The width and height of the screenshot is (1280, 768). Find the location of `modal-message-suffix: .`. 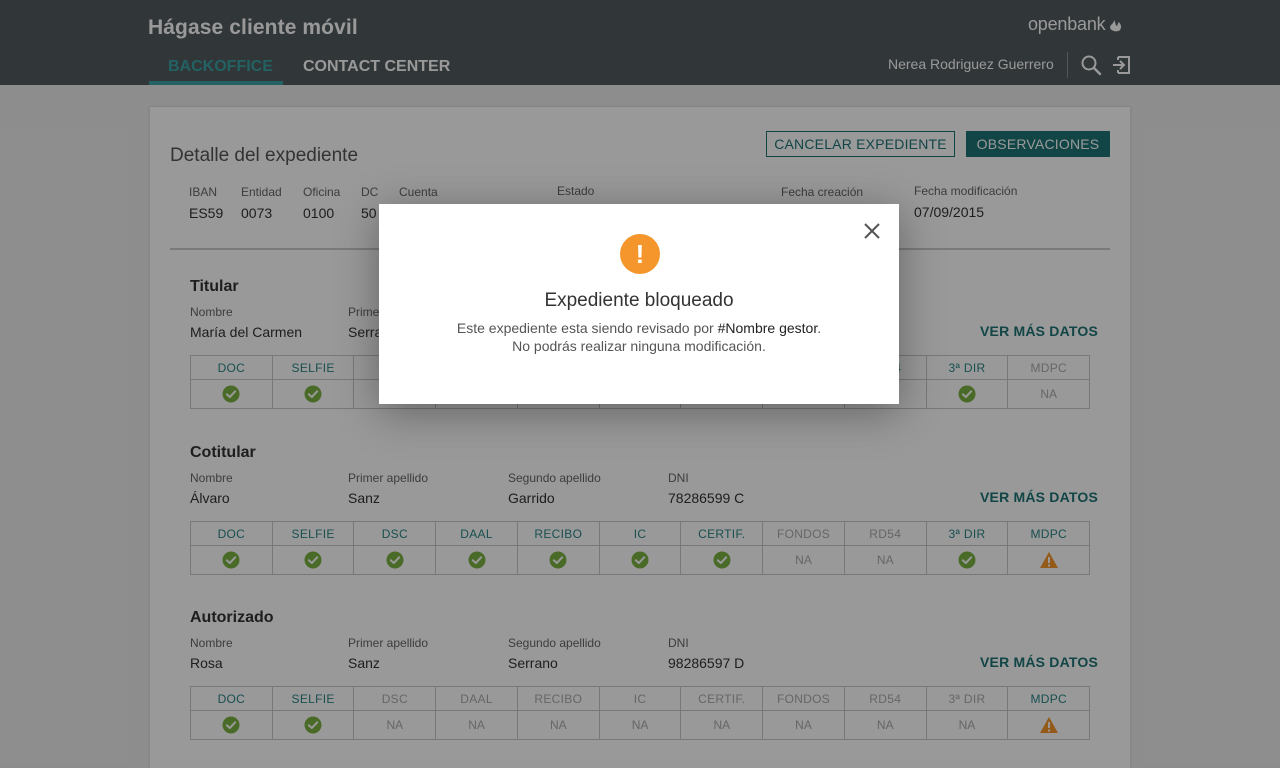

modal-message-suffix: . is located at coordinates (819, 328).